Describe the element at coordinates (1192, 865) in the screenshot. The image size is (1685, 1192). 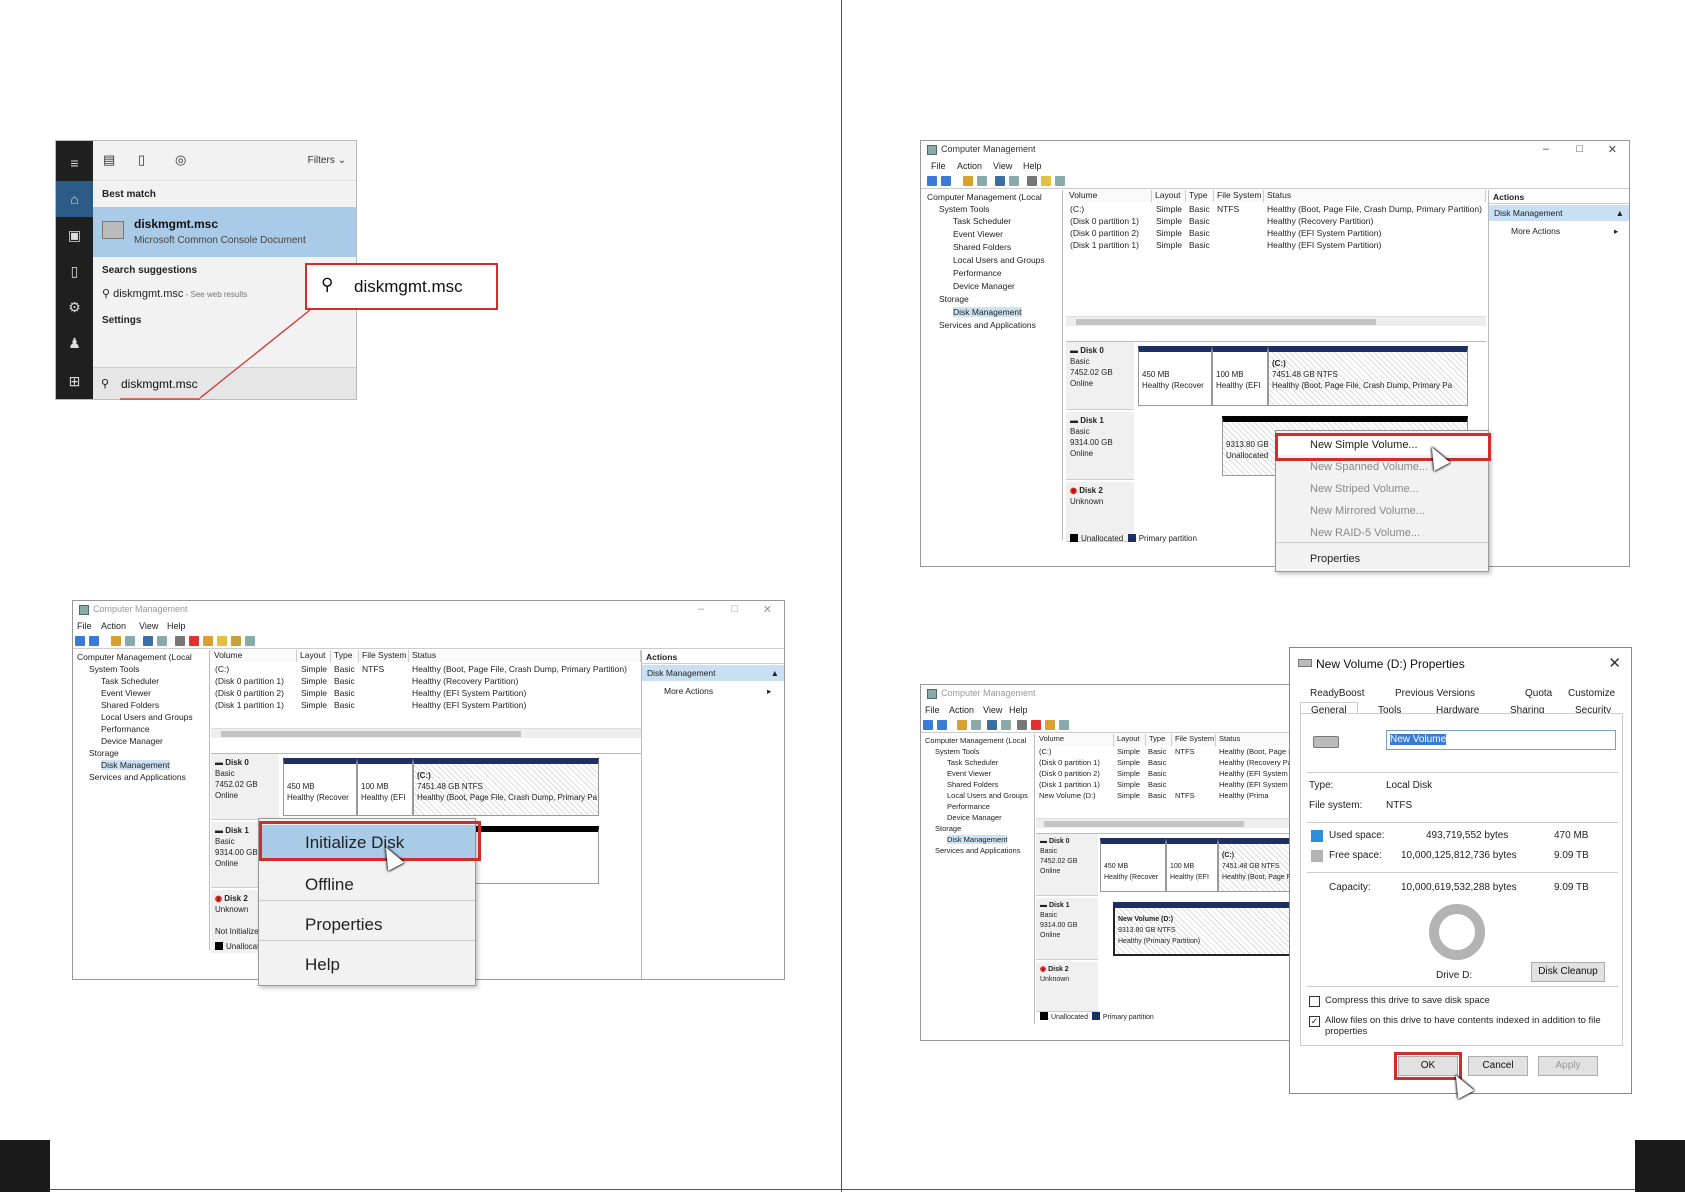
I see `disk0-partition2: 100 MB Healthy (EFI` at that location.